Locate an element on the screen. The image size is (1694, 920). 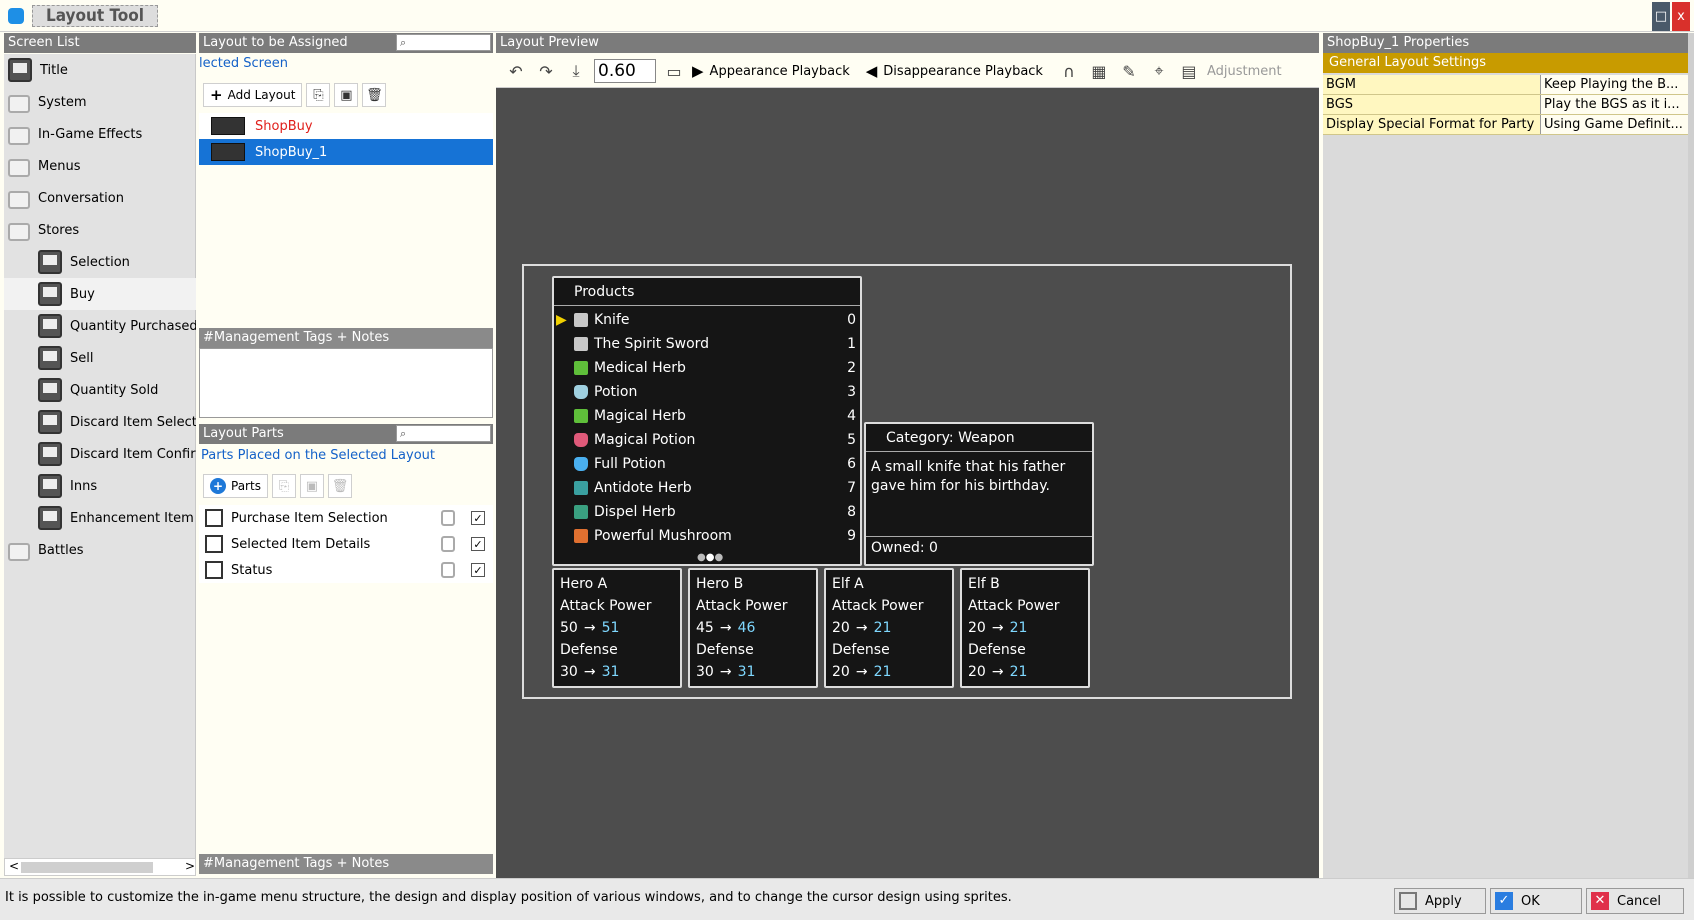
layout-list: ShopBuy ShopBuy_1 is located at coordinates (346, 139).